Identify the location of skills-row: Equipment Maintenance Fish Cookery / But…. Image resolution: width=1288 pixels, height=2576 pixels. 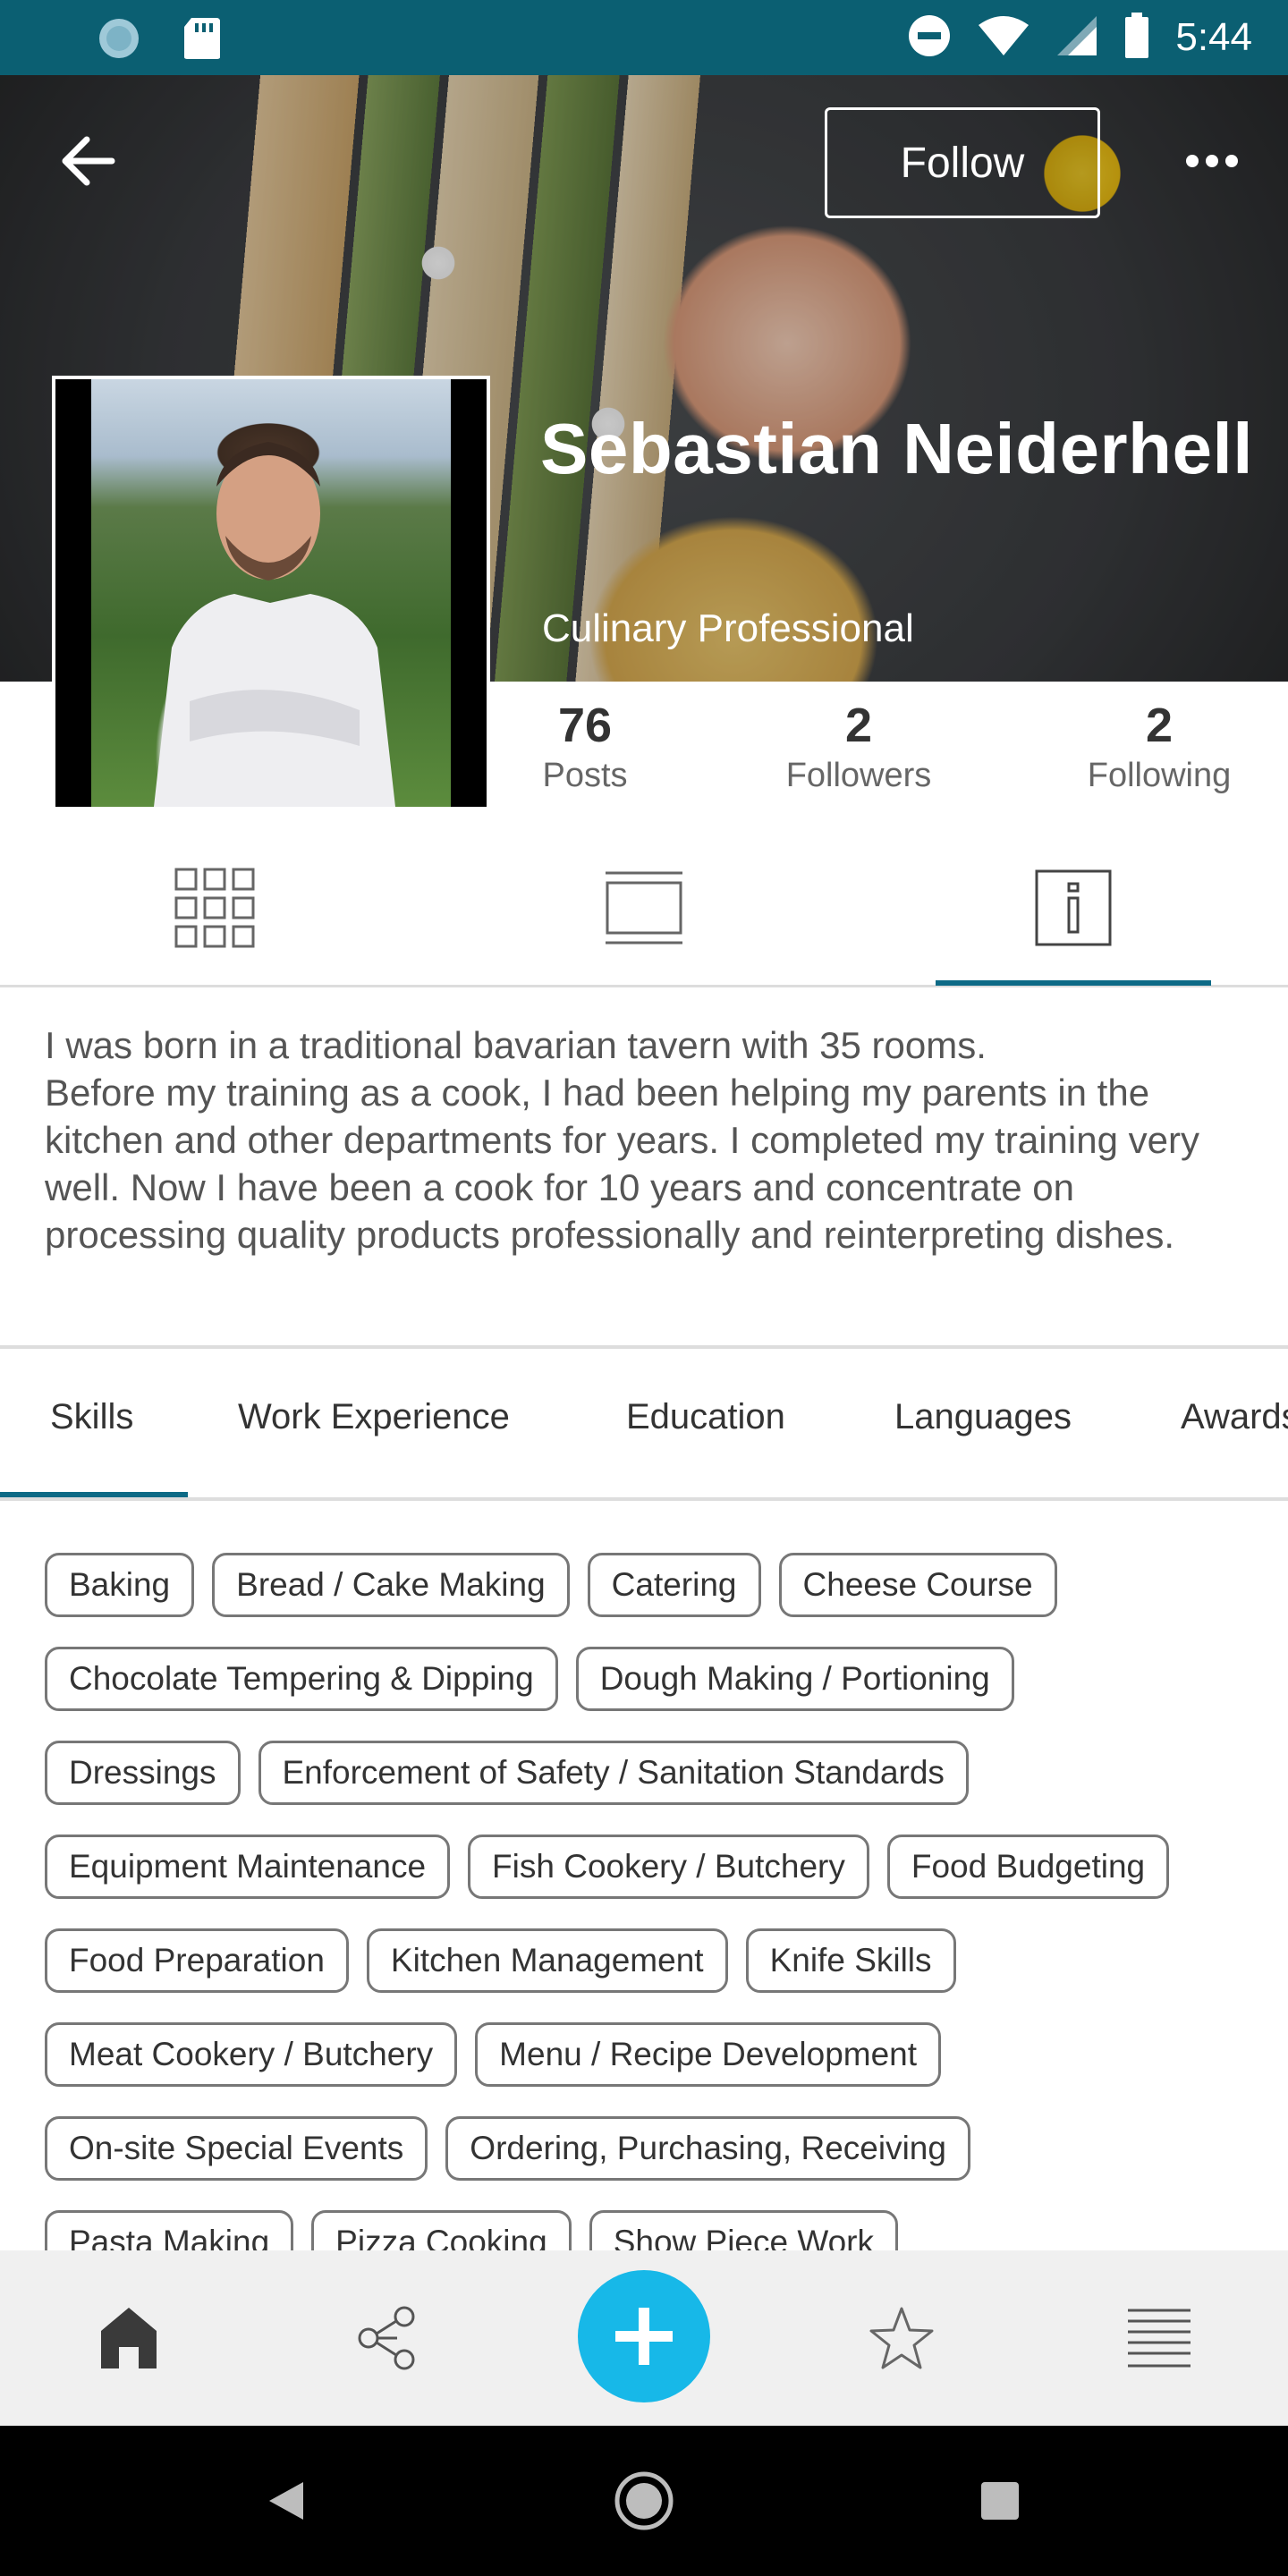
(648, 1867).